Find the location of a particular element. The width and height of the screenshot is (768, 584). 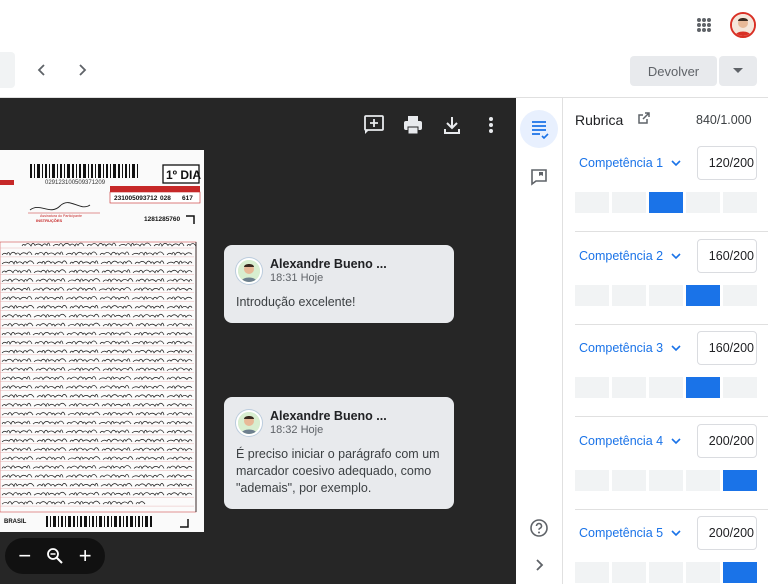

viewer-actions is located at coordinates (432, 125).